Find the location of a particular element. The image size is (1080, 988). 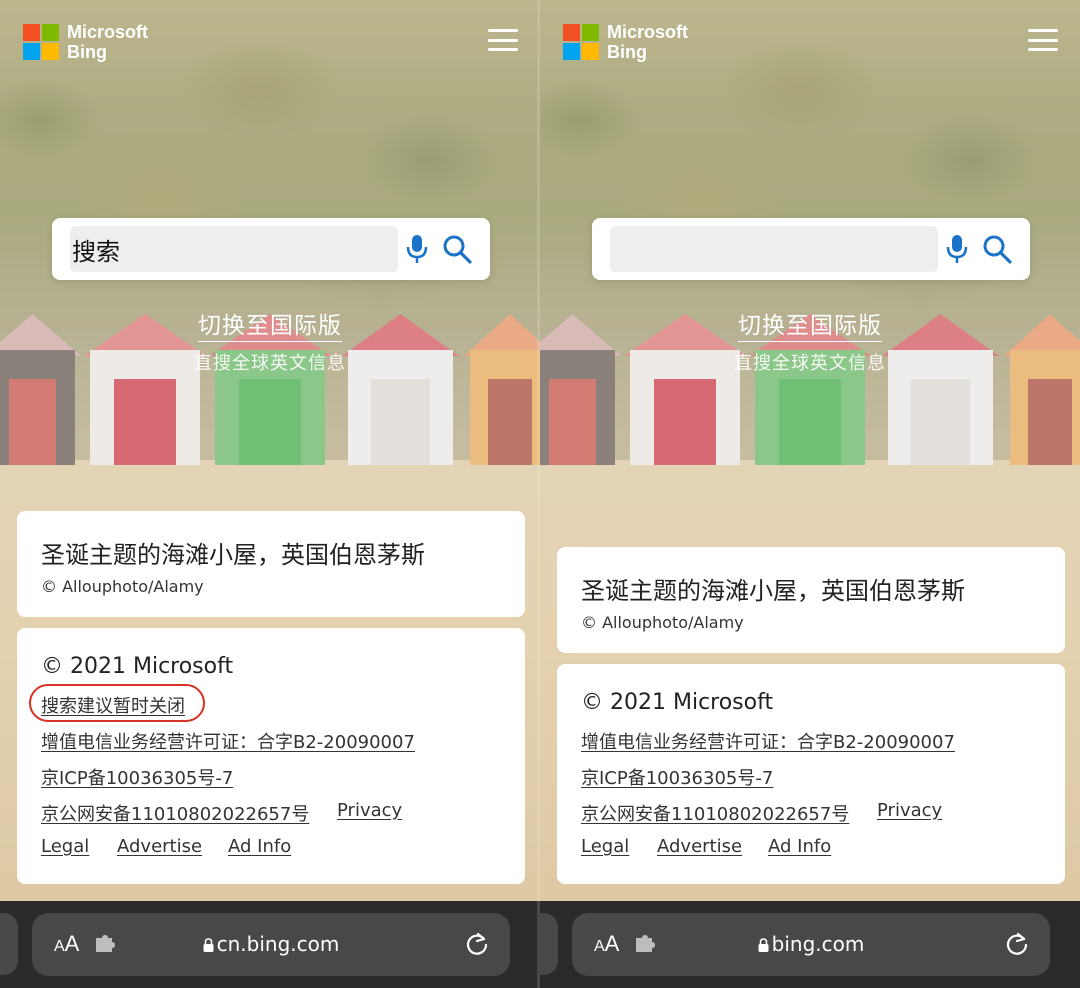

panel-divider is located at coordinates (538, 494).